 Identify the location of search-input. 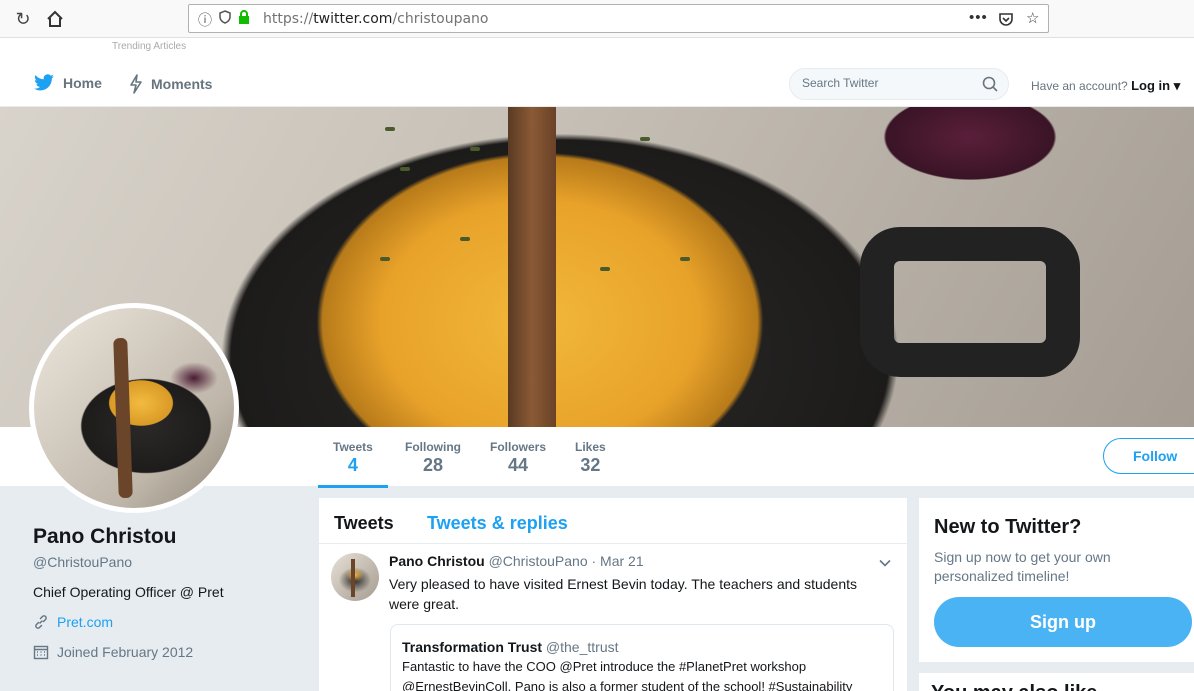
(887, 83).